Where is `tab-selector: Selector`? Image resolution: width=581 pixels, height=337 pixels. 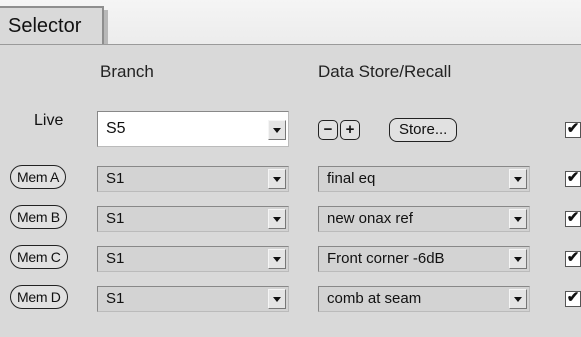 tab-selector: Selector is located at coordinates (52, 25).